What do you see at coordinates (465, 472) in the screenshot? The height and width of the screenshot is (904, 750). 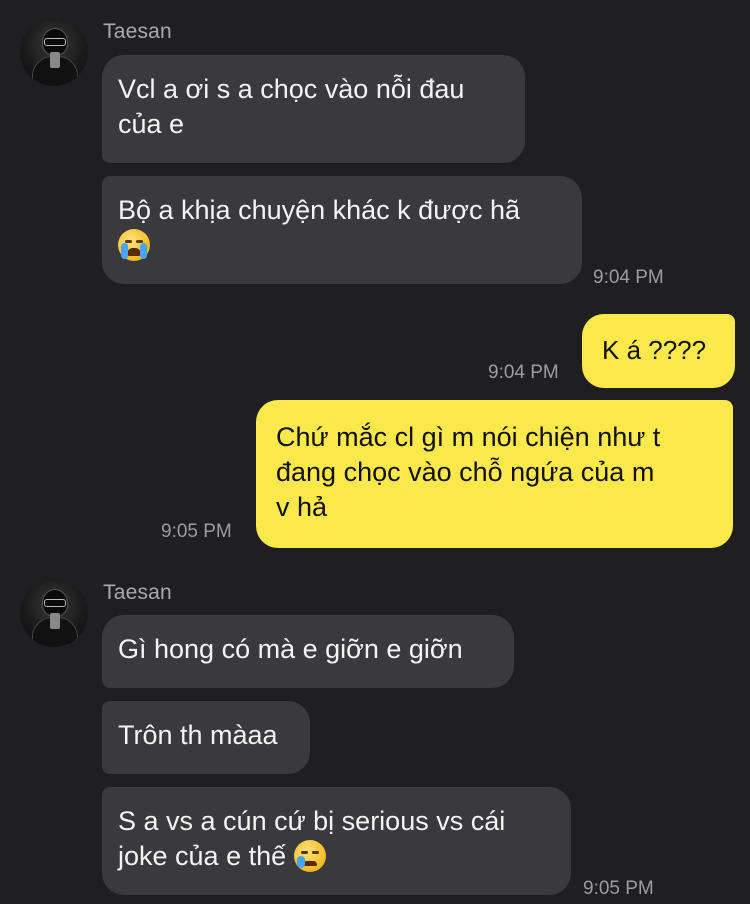 I see `message-text: đang chọc vào chỗ ngứa của m` at bounding box center [465, 472].